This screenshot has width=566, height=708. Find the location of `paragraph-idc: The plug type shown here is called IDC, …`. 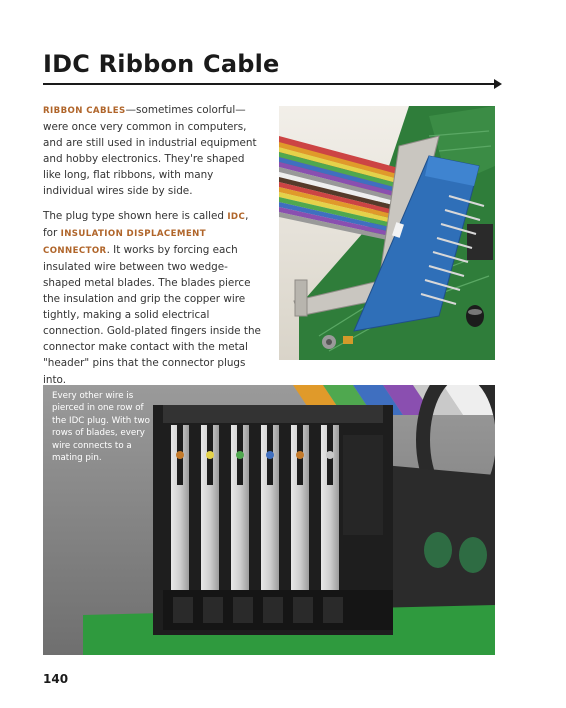

paragraph-idc: The plug type shown here is called IDC, … is located at coordinates (152, 298).